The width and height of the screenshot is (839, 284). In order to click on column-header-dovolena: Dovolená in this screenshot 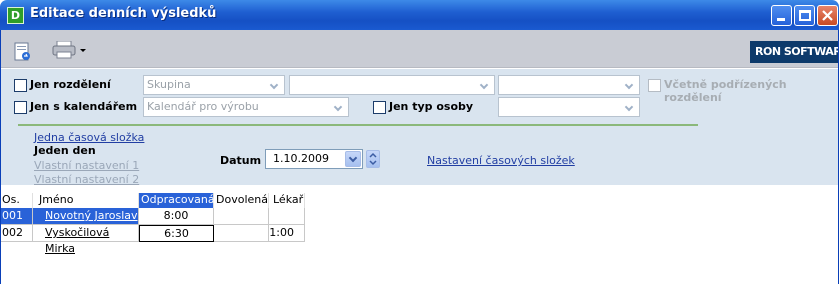, I will do `click(241, 200)`.